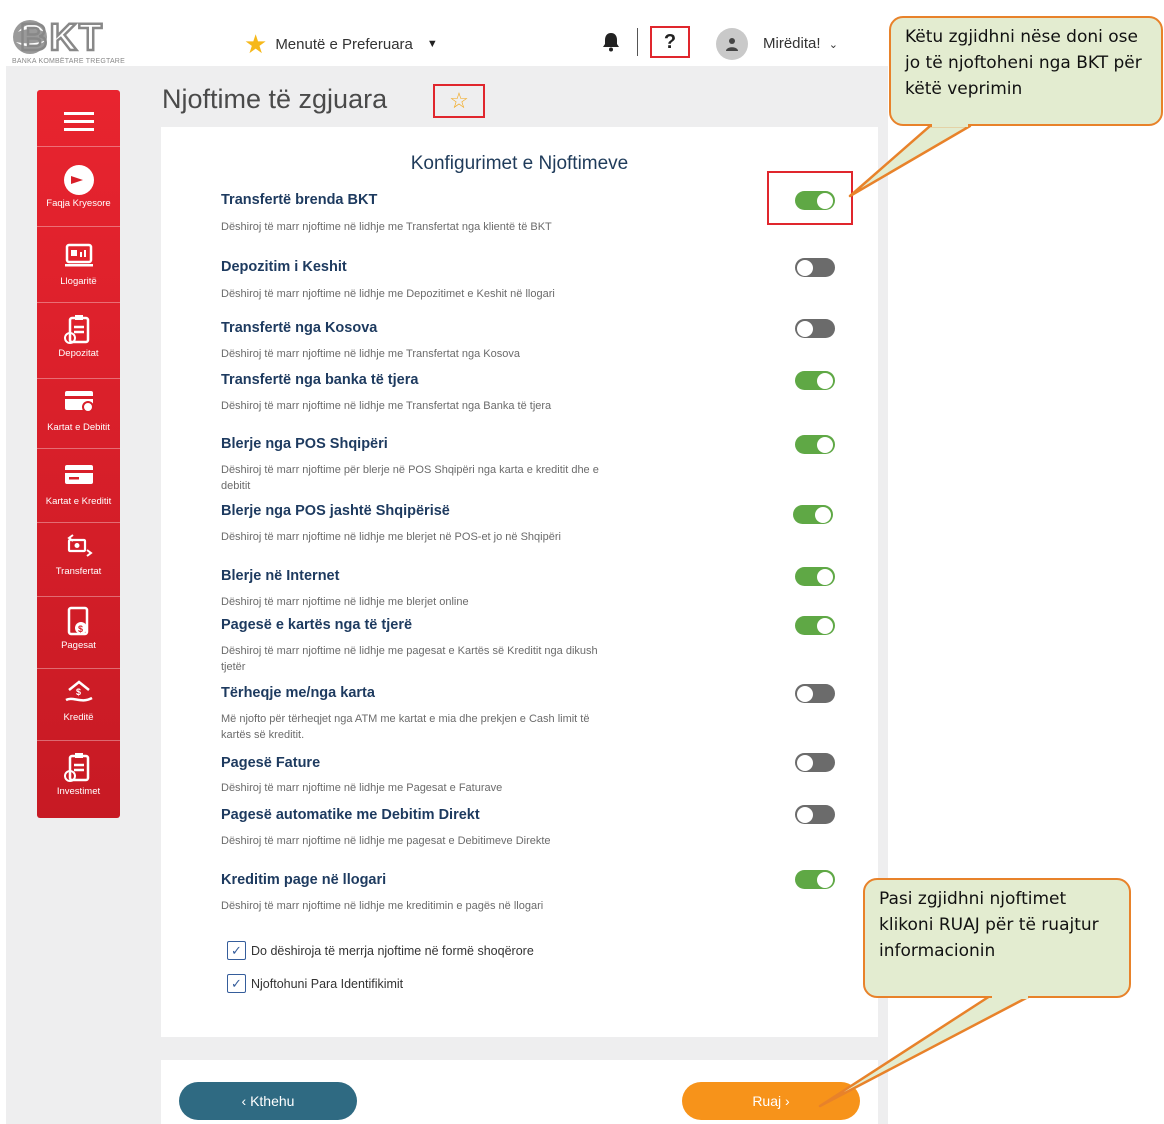 This screenshot has height=1124, width=1164. I want to click on toggle-card-payment-by-others, so click(815, 625).